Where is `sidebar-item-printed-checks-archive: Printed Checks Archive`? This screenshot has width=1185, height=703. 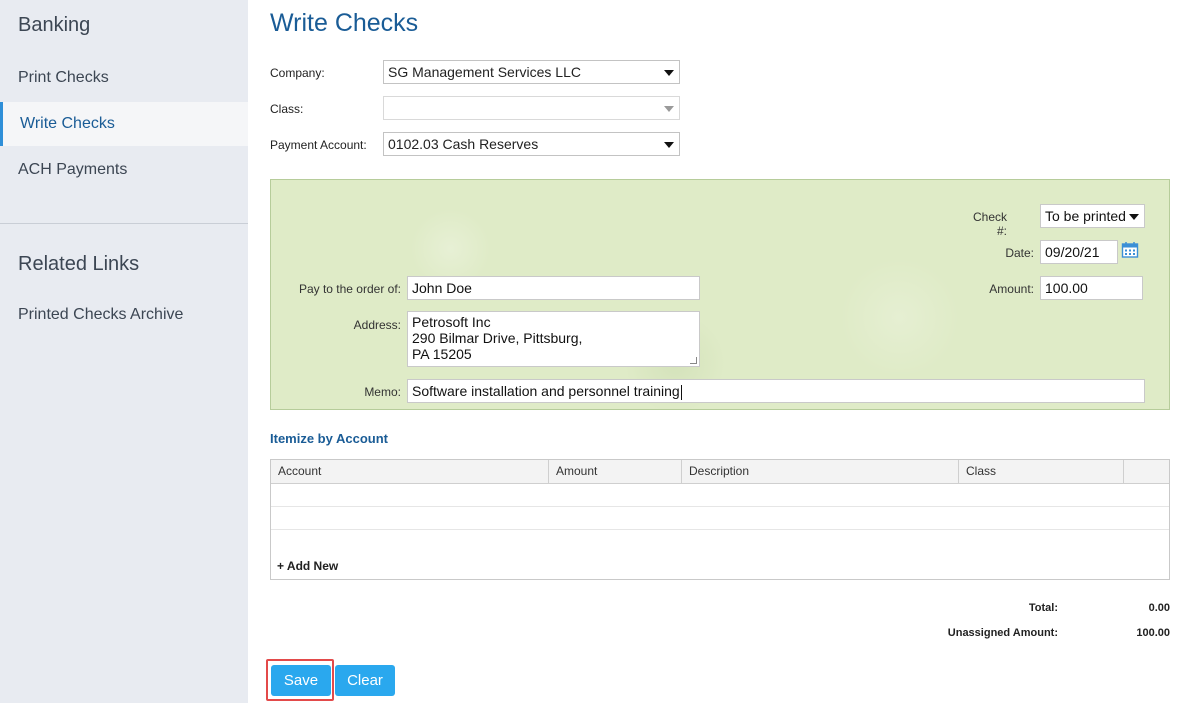
sidebar-item-printed-checks-archive: Printed Checks Archive is located at coordinates (124, 315).